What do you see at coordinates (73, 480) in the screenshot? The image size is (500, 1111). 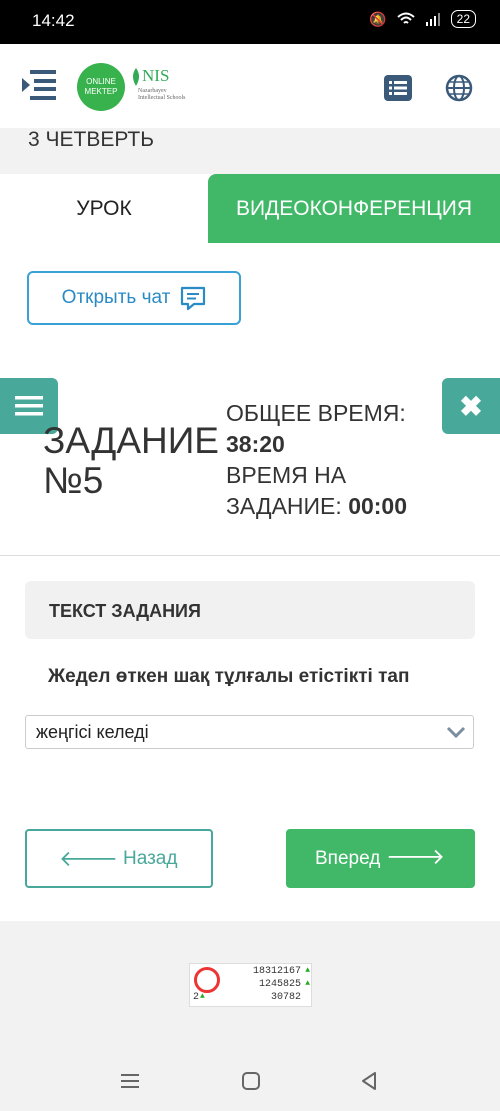 I see `task-number: №5` at bounding box center [73, 480].